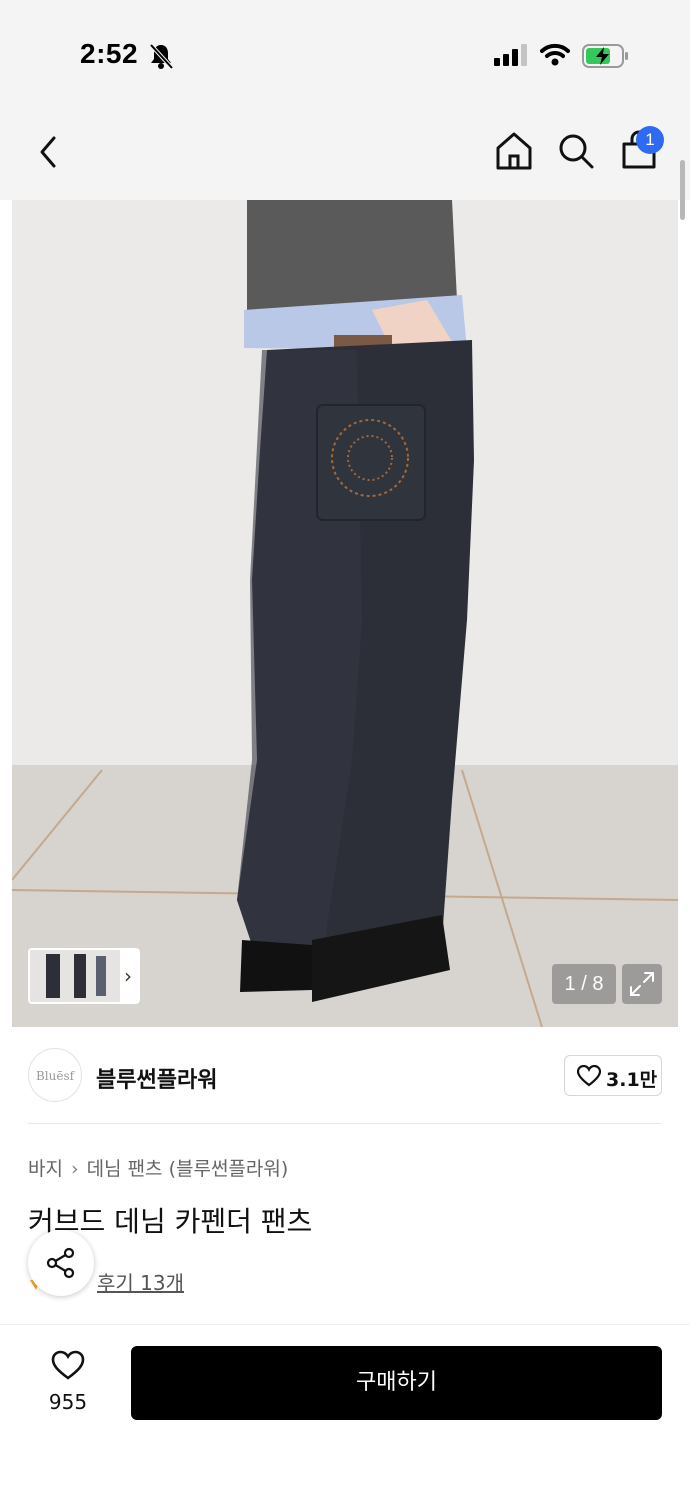 The width and height of the screenshot is (690, 1500). I want to click on breadcrumb-item: 바지, so click(45, 1169).